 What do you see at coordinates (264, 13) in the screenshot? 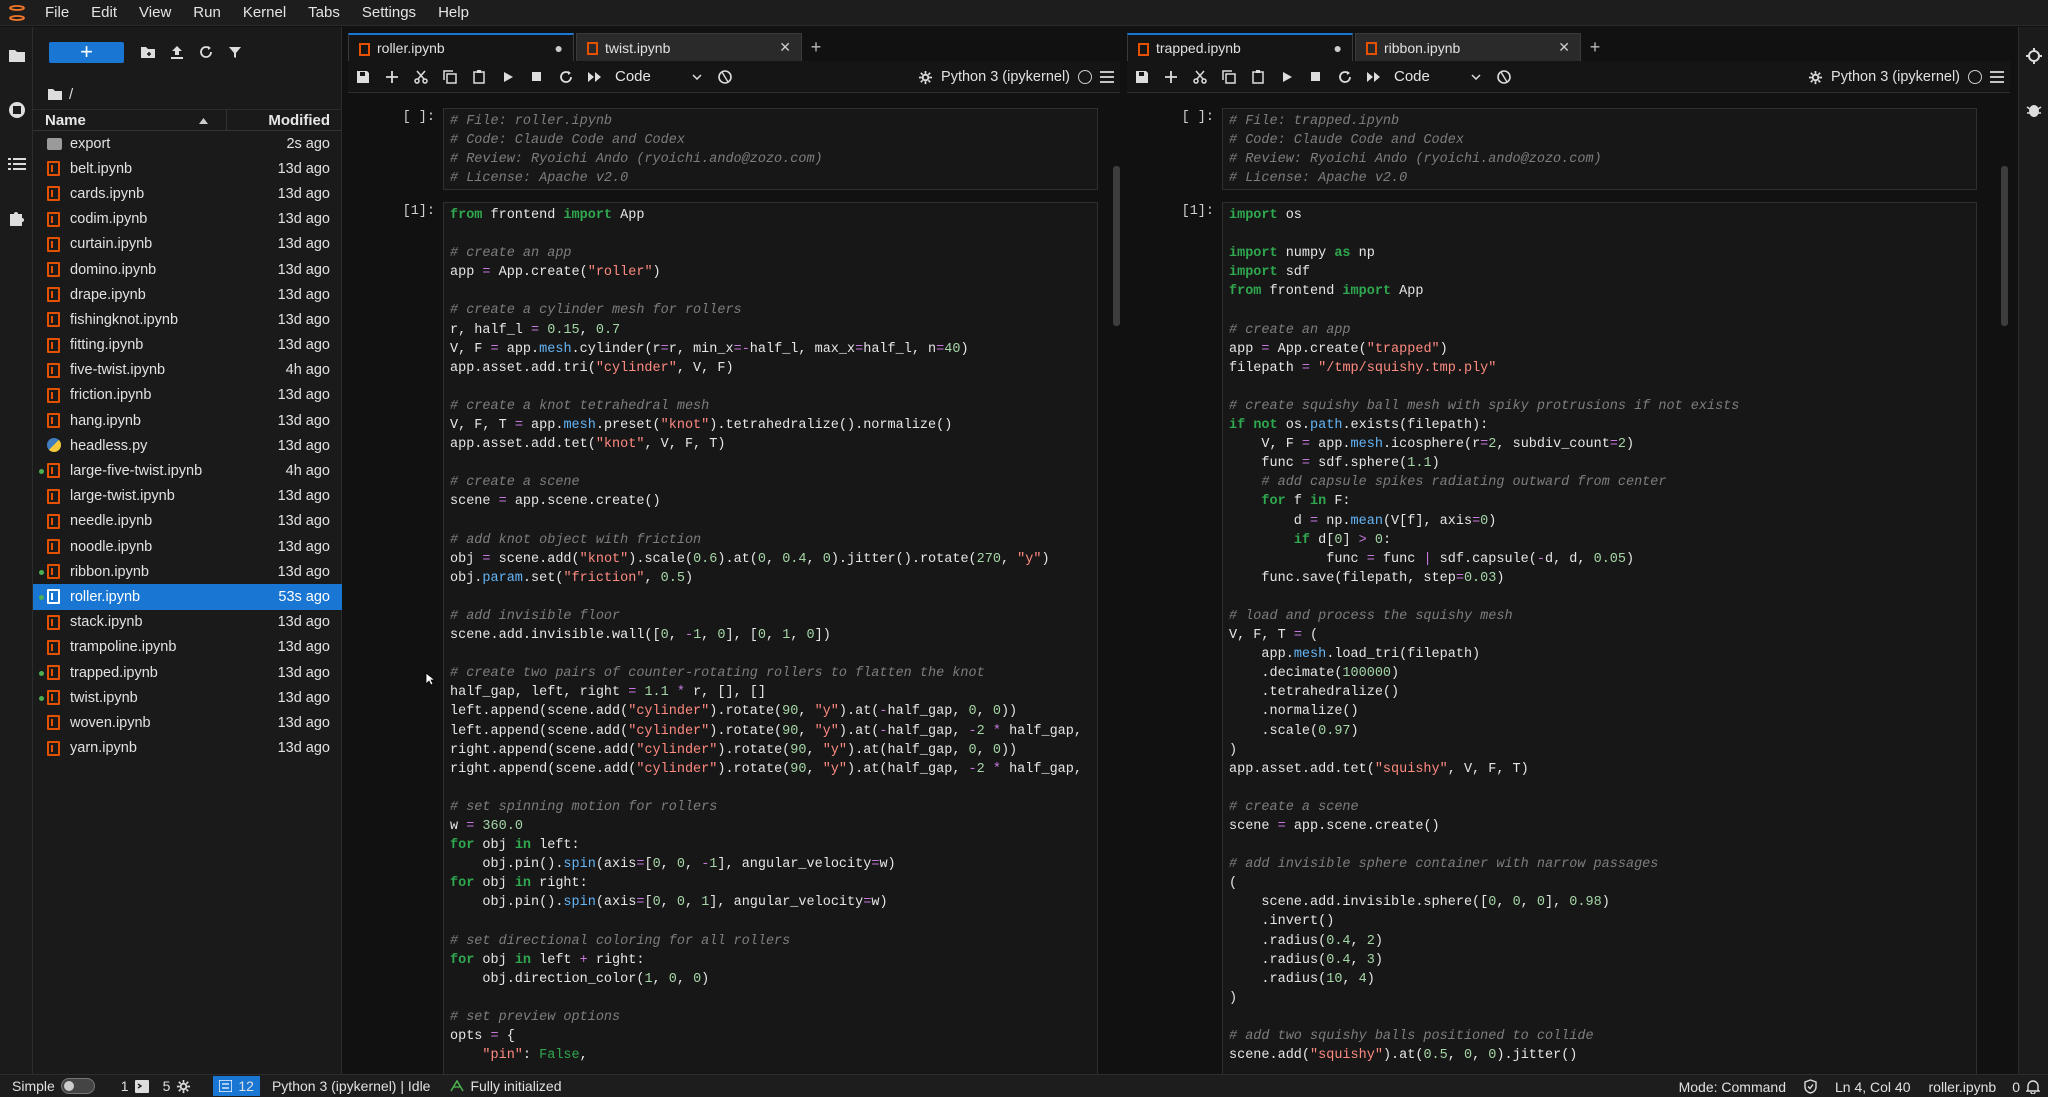
I see `menu-kernel: Kernel` at bounding box center [264, 13].